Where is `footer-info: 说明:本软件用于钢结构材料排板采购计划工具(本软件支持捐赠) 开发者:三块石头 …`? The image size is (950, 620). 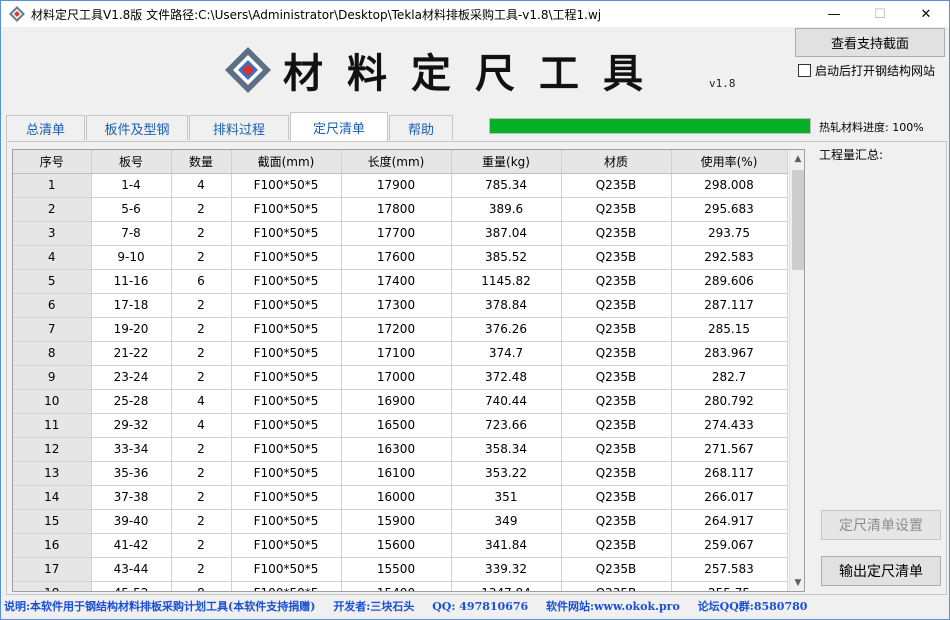 footer-info: 说明:本软件用于钢结构材料排板采购计划工具(本软件支持捐赠) 开发者:三块石头 … is located at coordinates (476, 607).